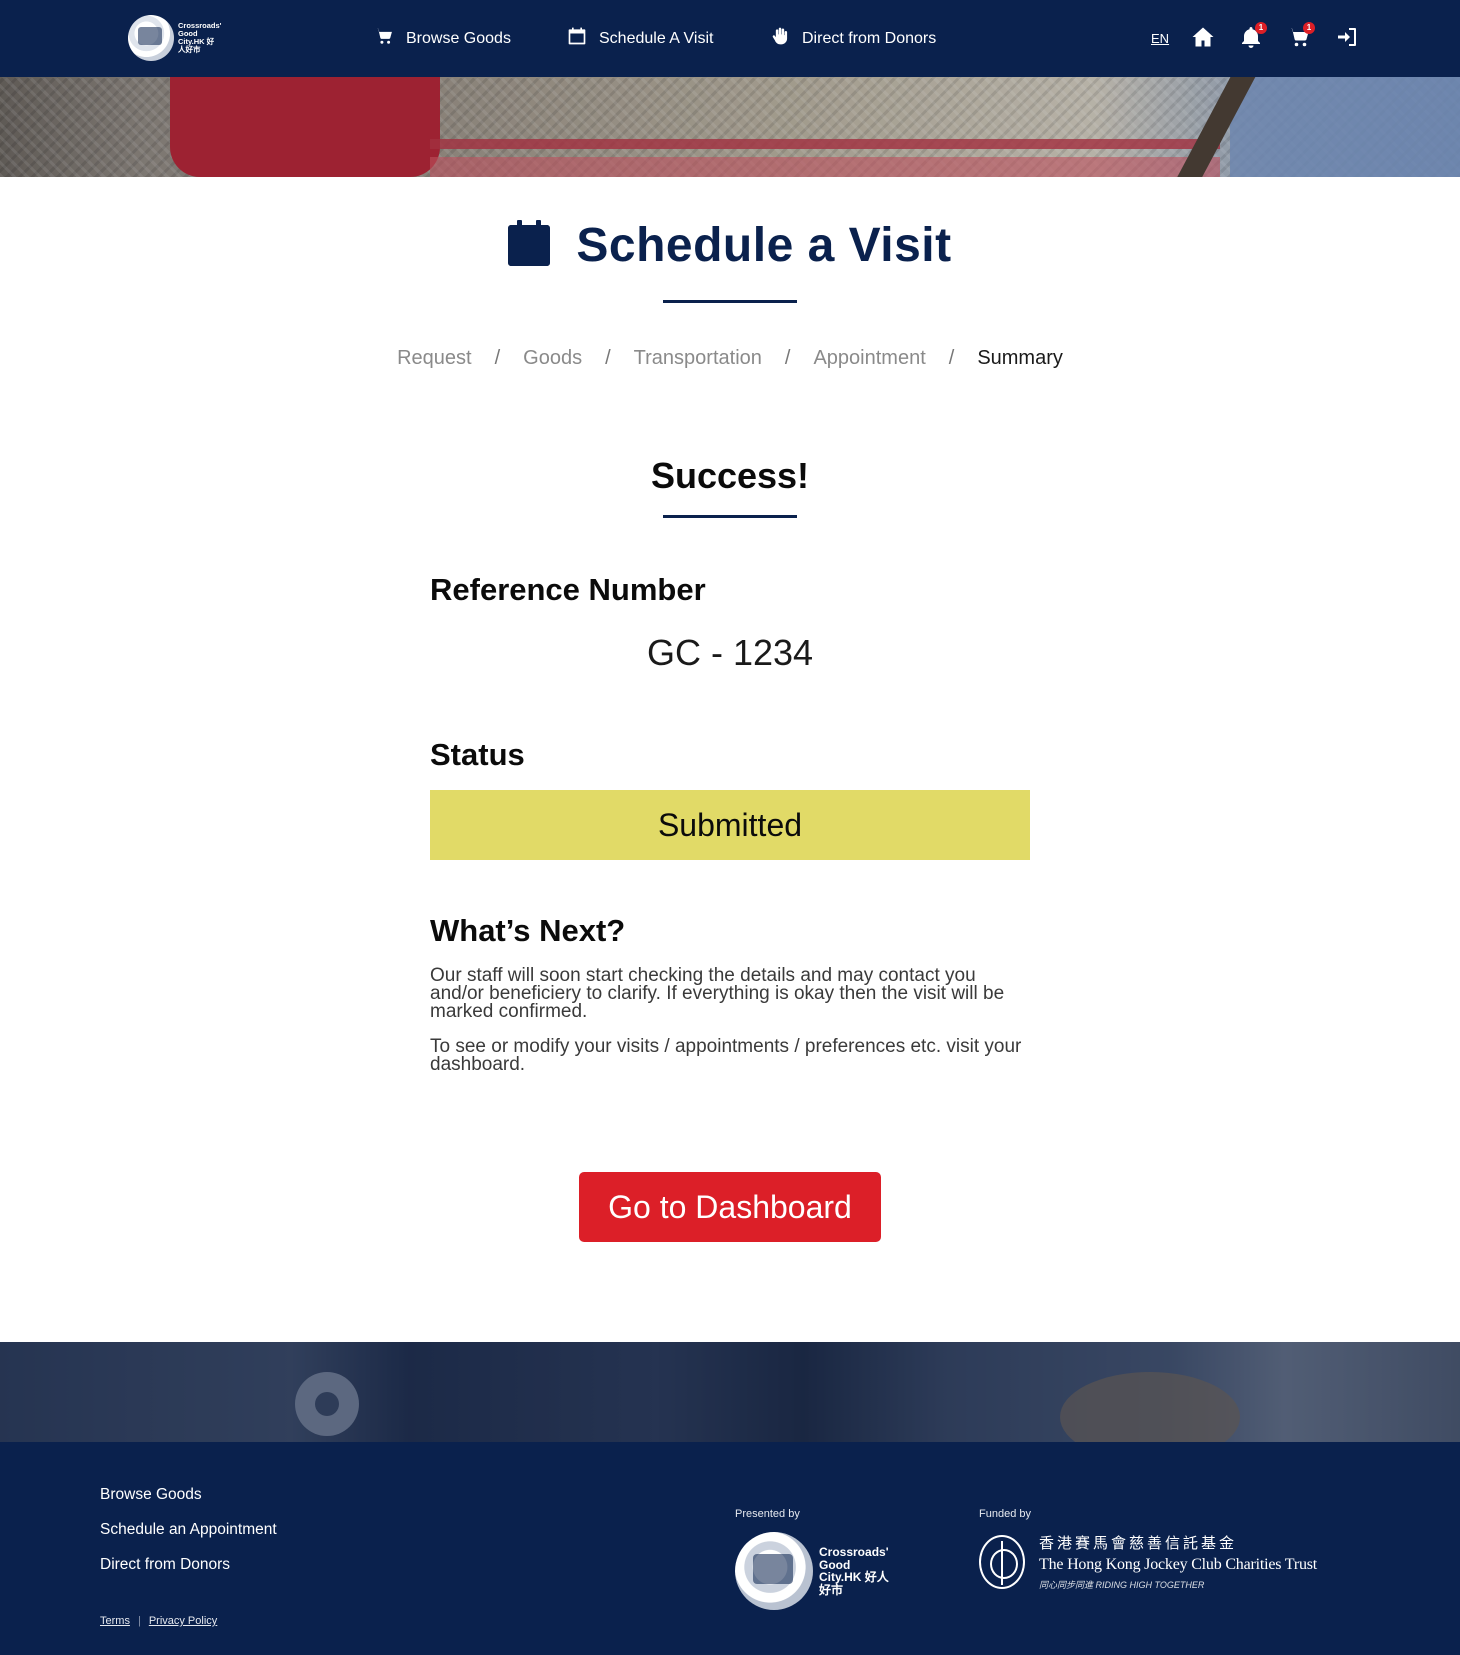  Describe the element at coordinates (183, 1621) in the screenshot. I see `privacy-policy-link: Privacy Policy` at that location.